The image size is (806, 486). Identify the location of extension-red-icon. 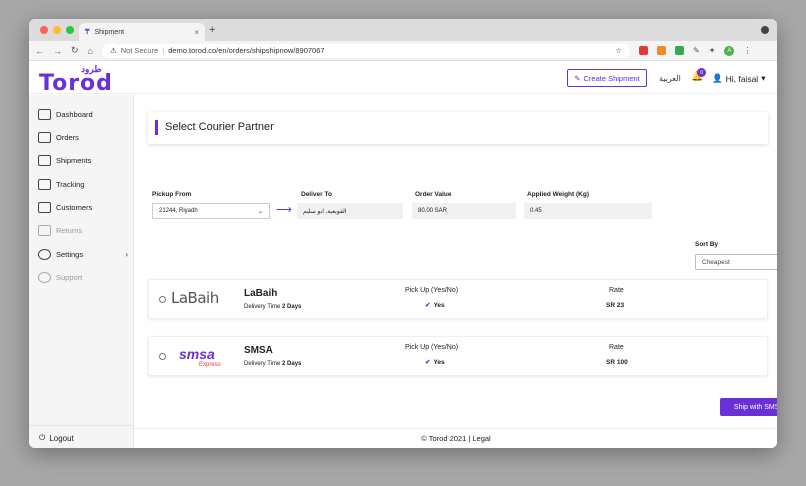
(643, 50).